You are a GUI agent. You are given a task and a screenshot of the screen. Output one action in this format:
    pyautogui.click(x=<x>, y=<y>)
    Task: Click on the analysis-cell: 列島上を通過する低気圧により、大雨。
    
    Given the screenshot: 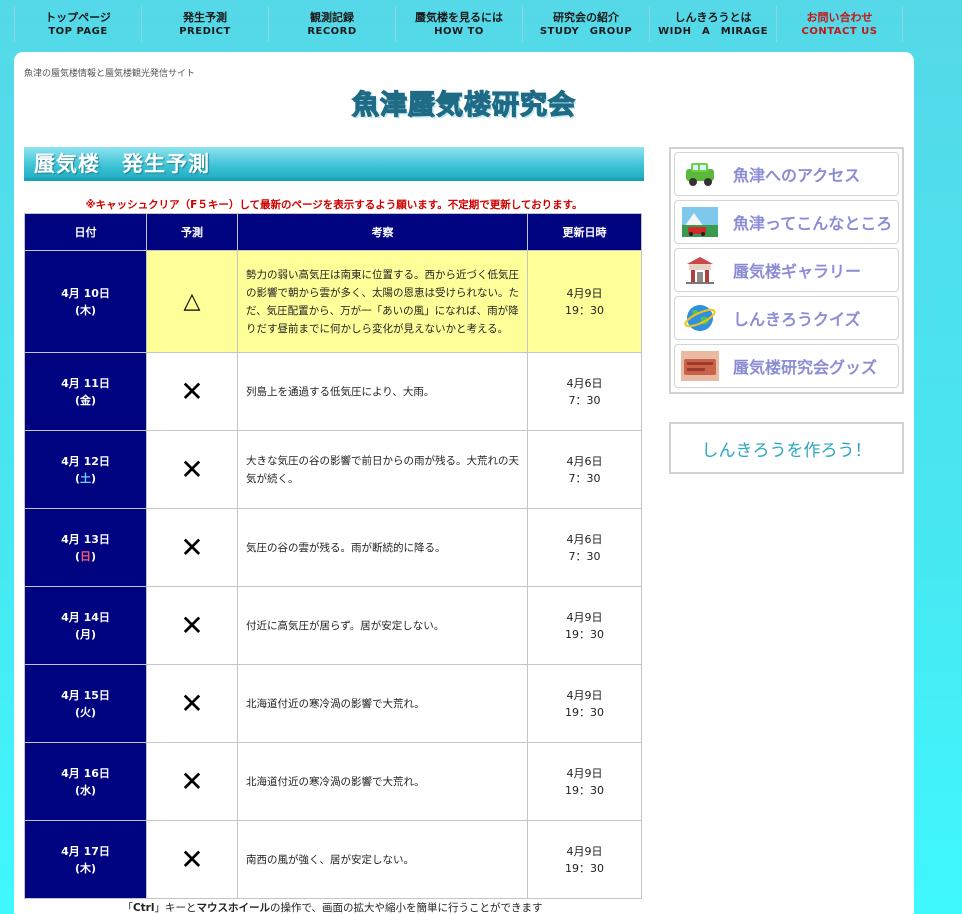 What is the action you would take?
    pyautogui.click(x=382, y=391)
    